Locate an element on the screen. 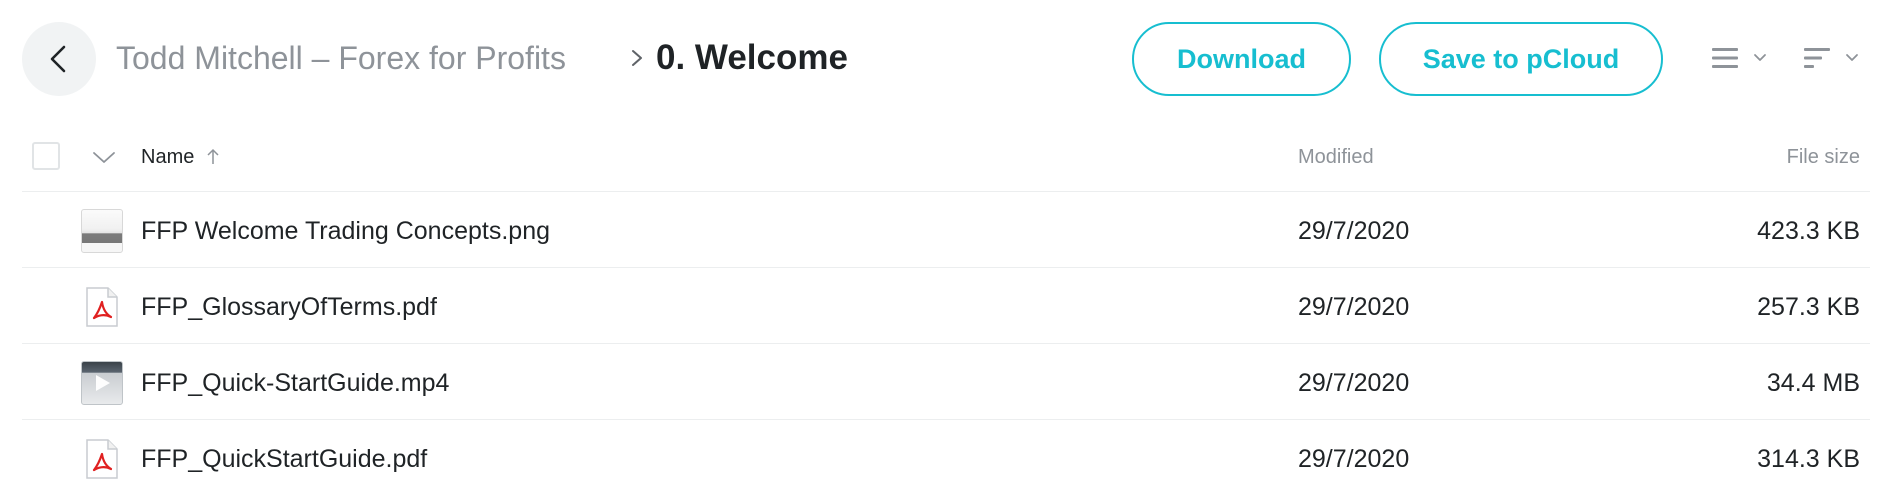 The height and width of the screenshot is (492, 1896). view-mode-dropdown is located at coordinates (1740, 58).